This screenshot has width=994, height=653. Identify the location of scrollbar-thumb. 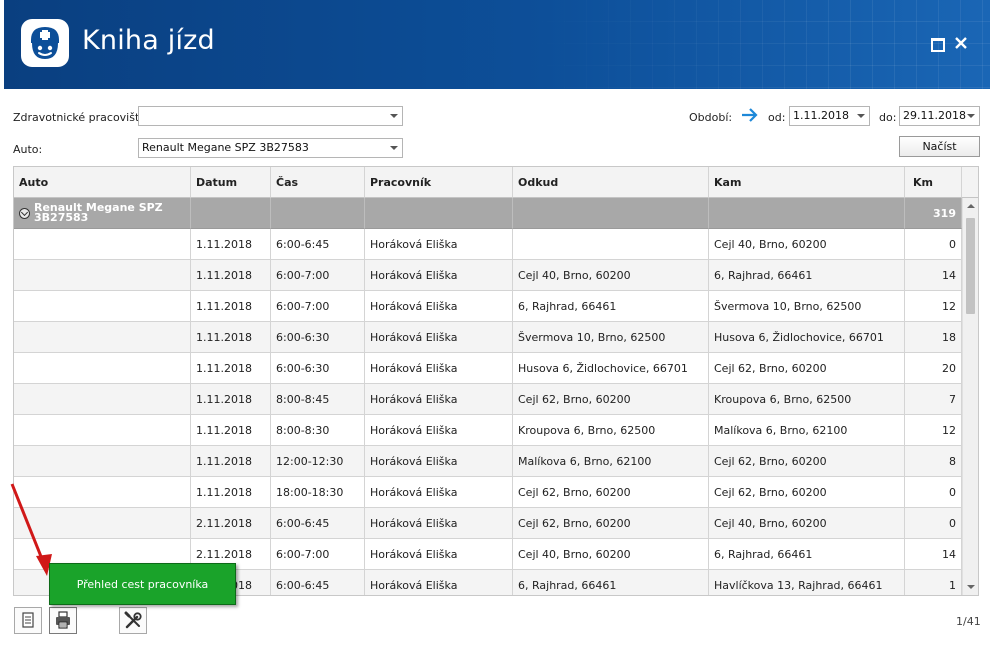
(970, 266).